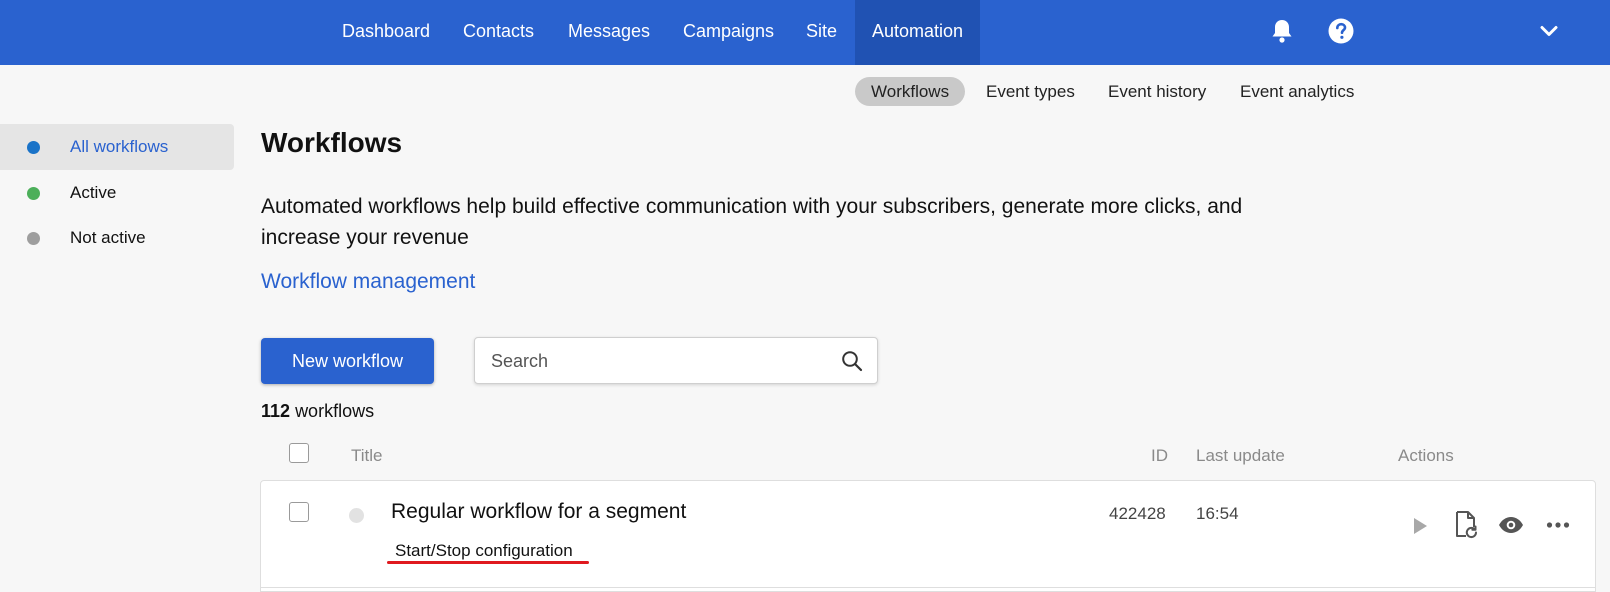 This screenshot has height=592, width=1610. I want to click on more-icon, so click(1558, 525).